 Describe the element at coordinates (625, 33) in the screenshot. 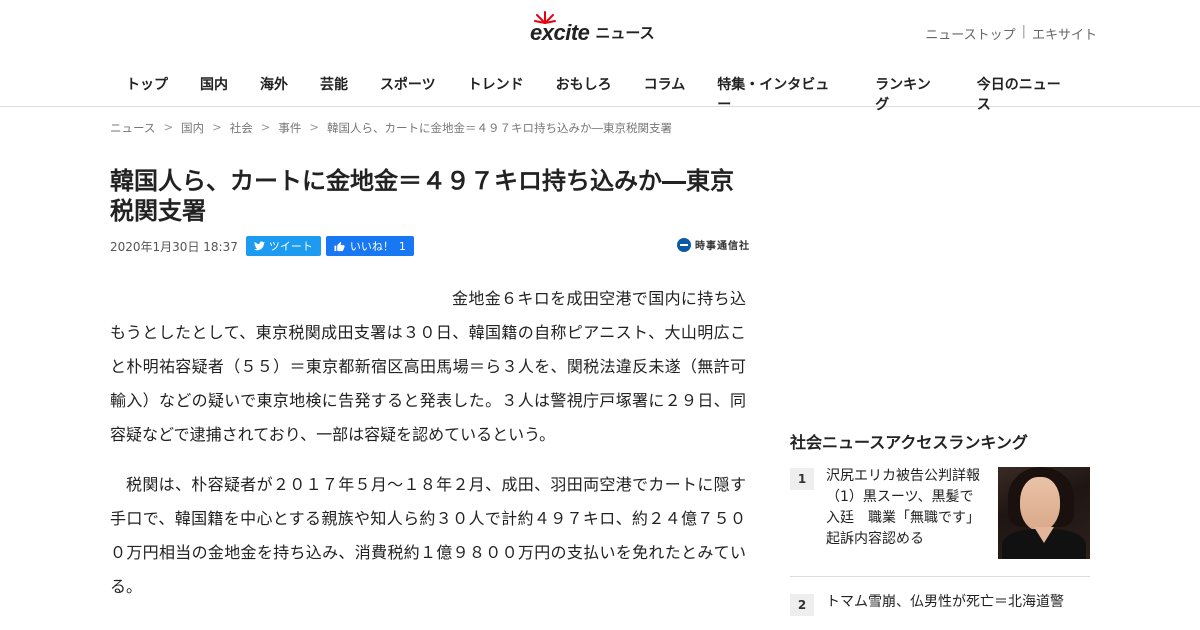

I see `logo-section-label: ニュース` at that location.